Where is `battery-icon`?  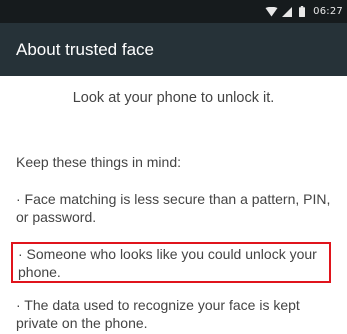
battery-icon is located at coordinates (302, 11).